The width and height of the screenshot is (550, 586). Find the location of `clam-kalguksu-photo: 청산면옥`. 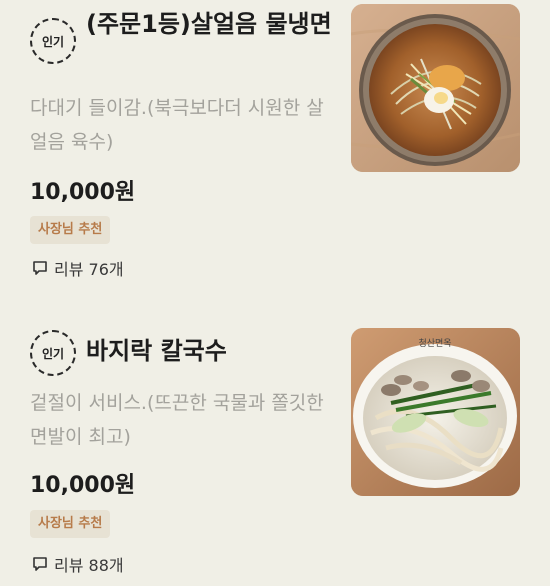

clam-kalguksu-photo: 청산면옥 is located at coordinates (435, 412).